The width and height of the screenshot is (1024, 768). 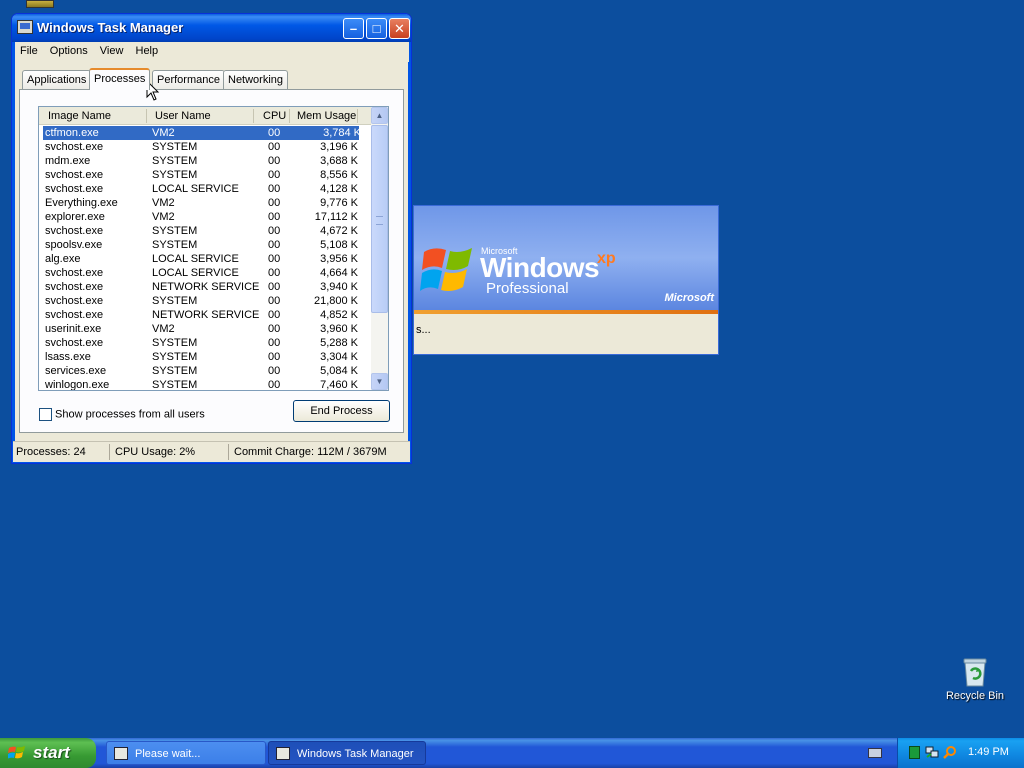 What do you see at coordinates (379, 381) in the screenshot?
I see `scroll-down-icon: ▼` at bounding box center [379, 381].